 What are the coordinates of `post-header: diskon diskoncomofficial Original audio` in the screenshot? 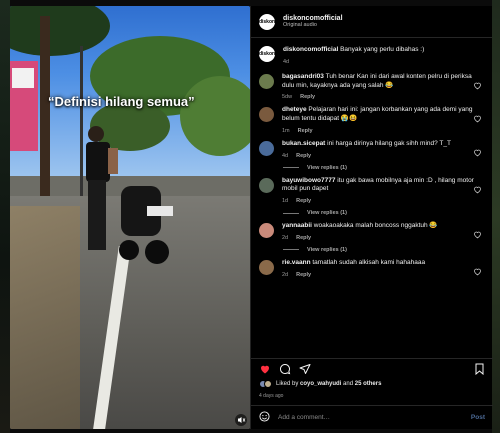 It's located at (371, 22).